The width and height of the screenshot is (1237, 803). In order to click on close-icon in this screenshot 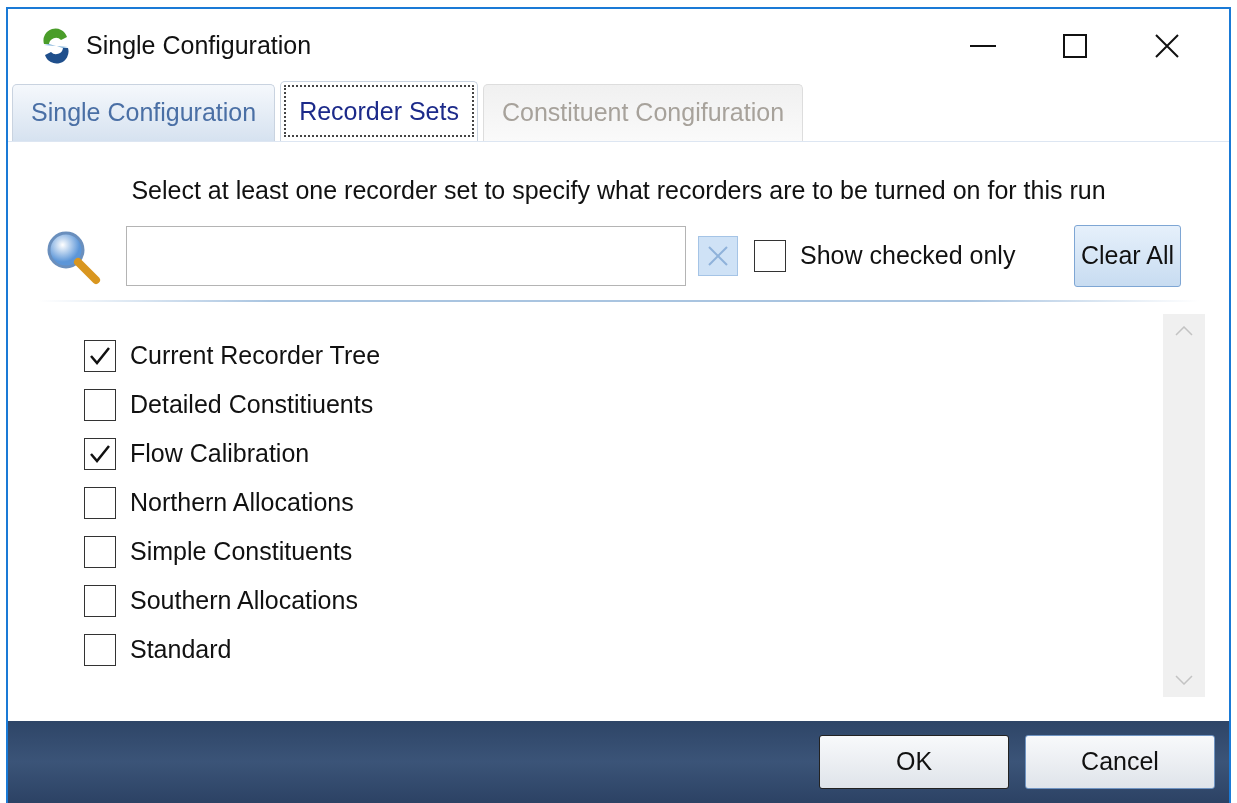, I will do `click(1167, 46)`.